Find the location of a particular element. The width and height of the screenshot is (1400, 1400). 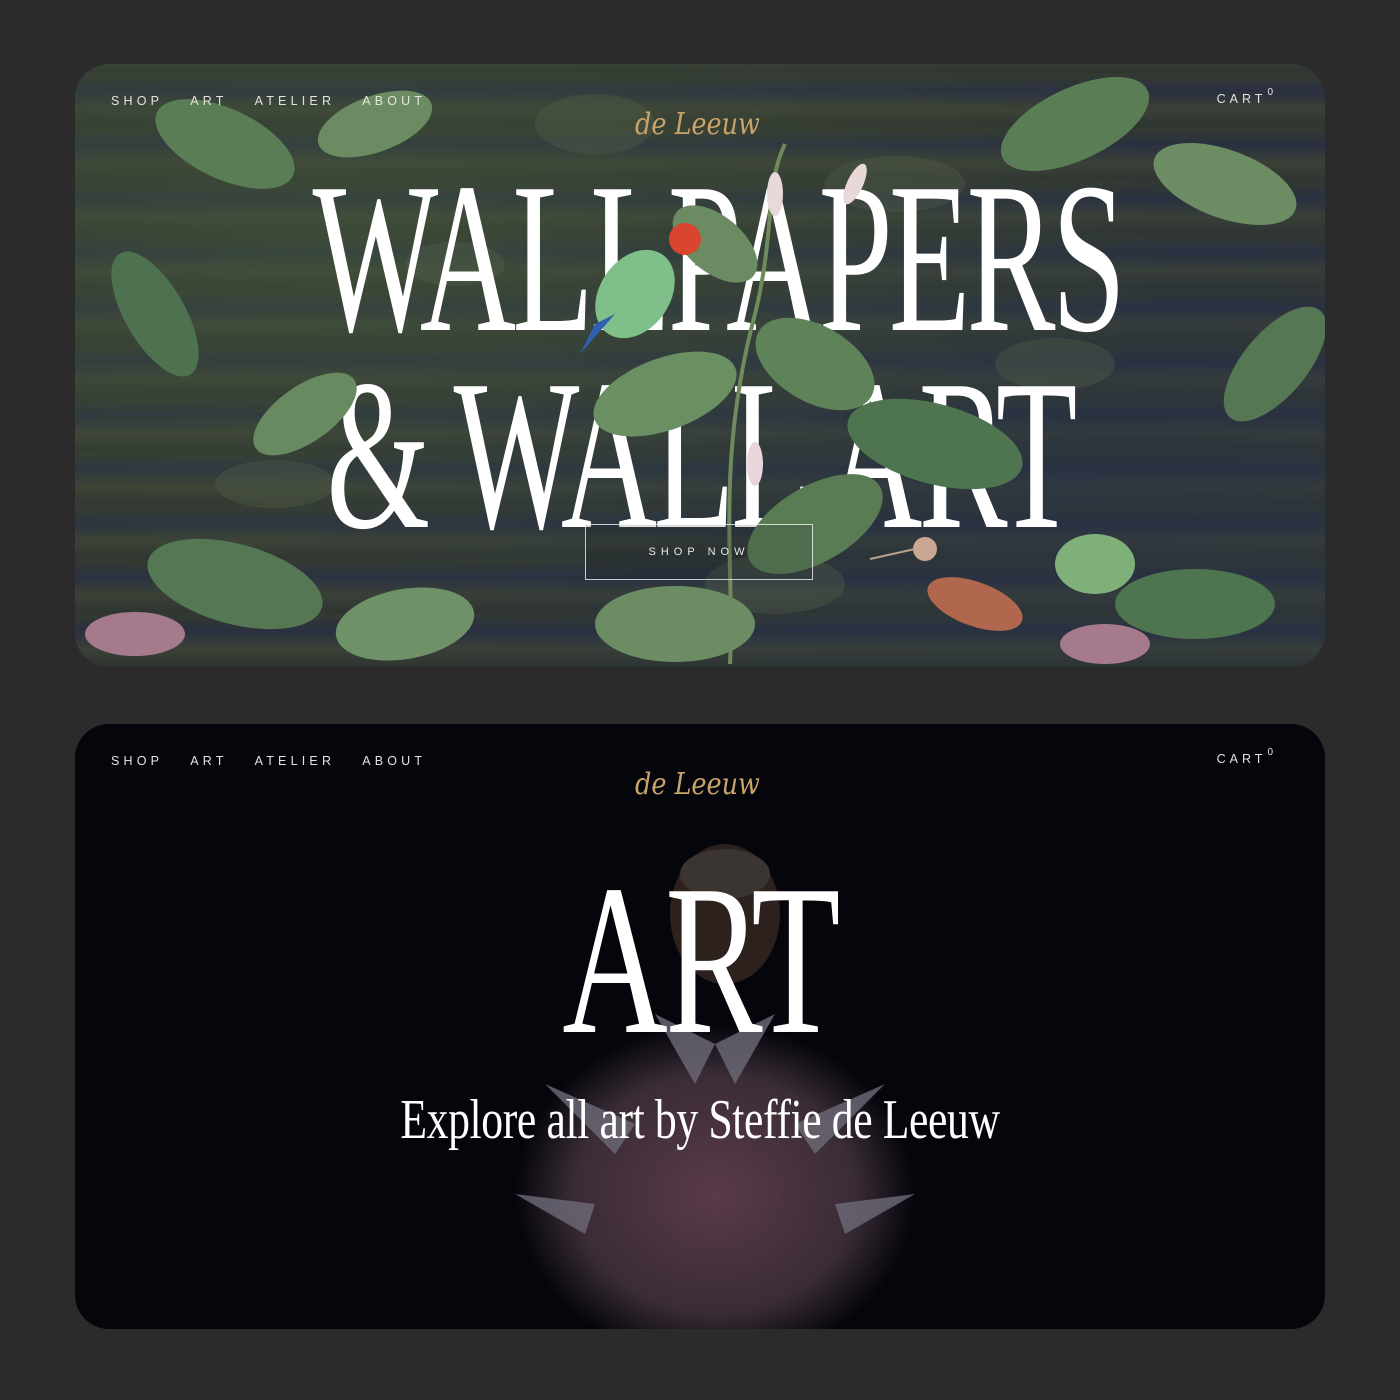

art-page-title: ART is located at coordinates (701, 959).